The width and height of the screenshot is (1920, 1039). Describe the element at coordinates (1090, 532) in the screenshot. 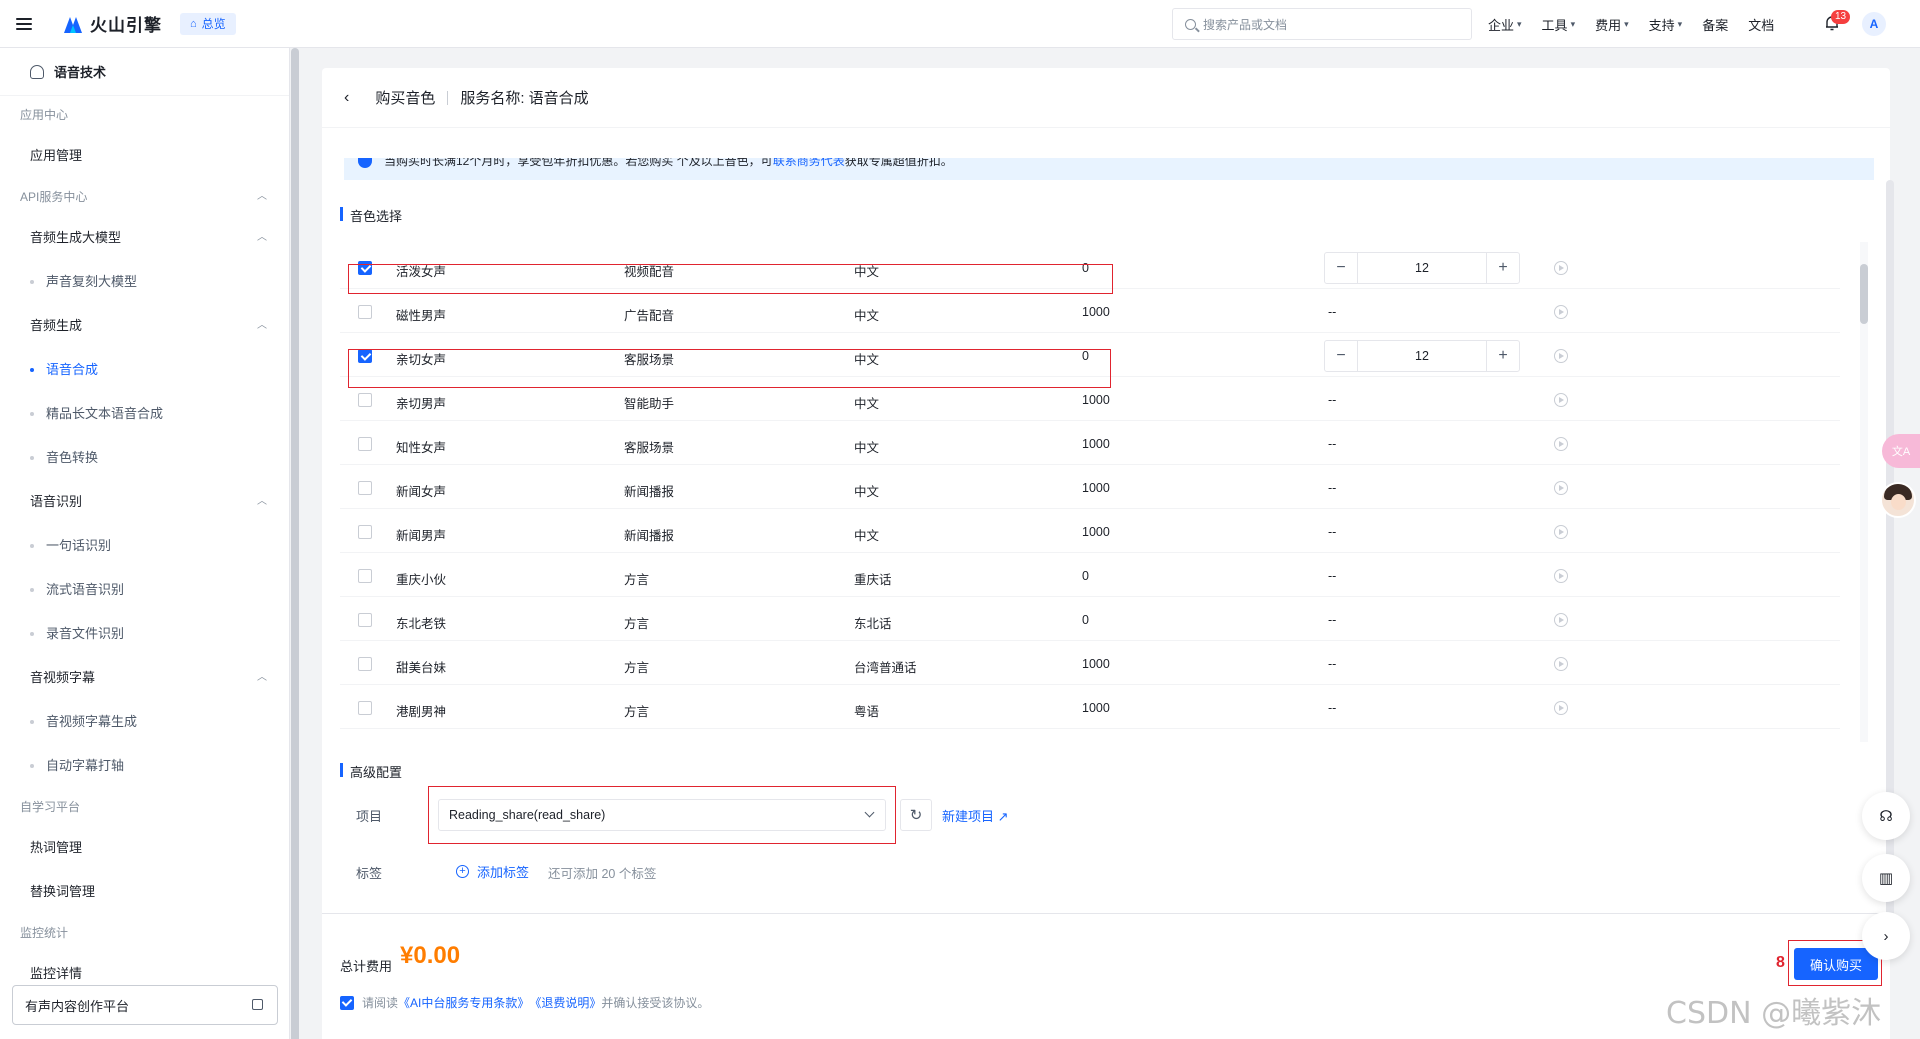

I see `voice-row: 新闻男声 新闻播报 中文 1000 --` at that location.